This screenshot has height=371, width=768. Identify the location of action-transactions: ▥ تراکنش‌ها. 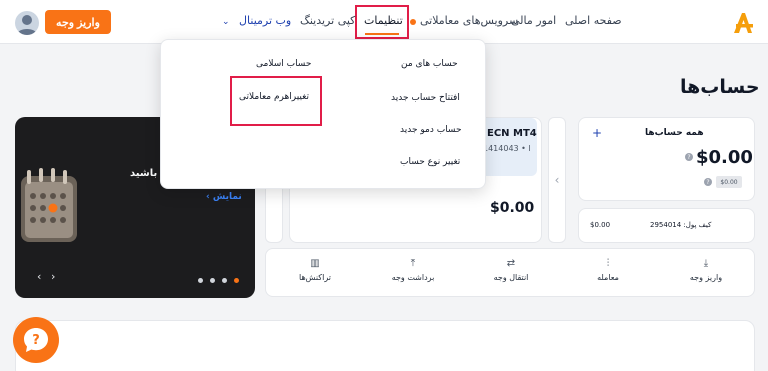
(315, 270).